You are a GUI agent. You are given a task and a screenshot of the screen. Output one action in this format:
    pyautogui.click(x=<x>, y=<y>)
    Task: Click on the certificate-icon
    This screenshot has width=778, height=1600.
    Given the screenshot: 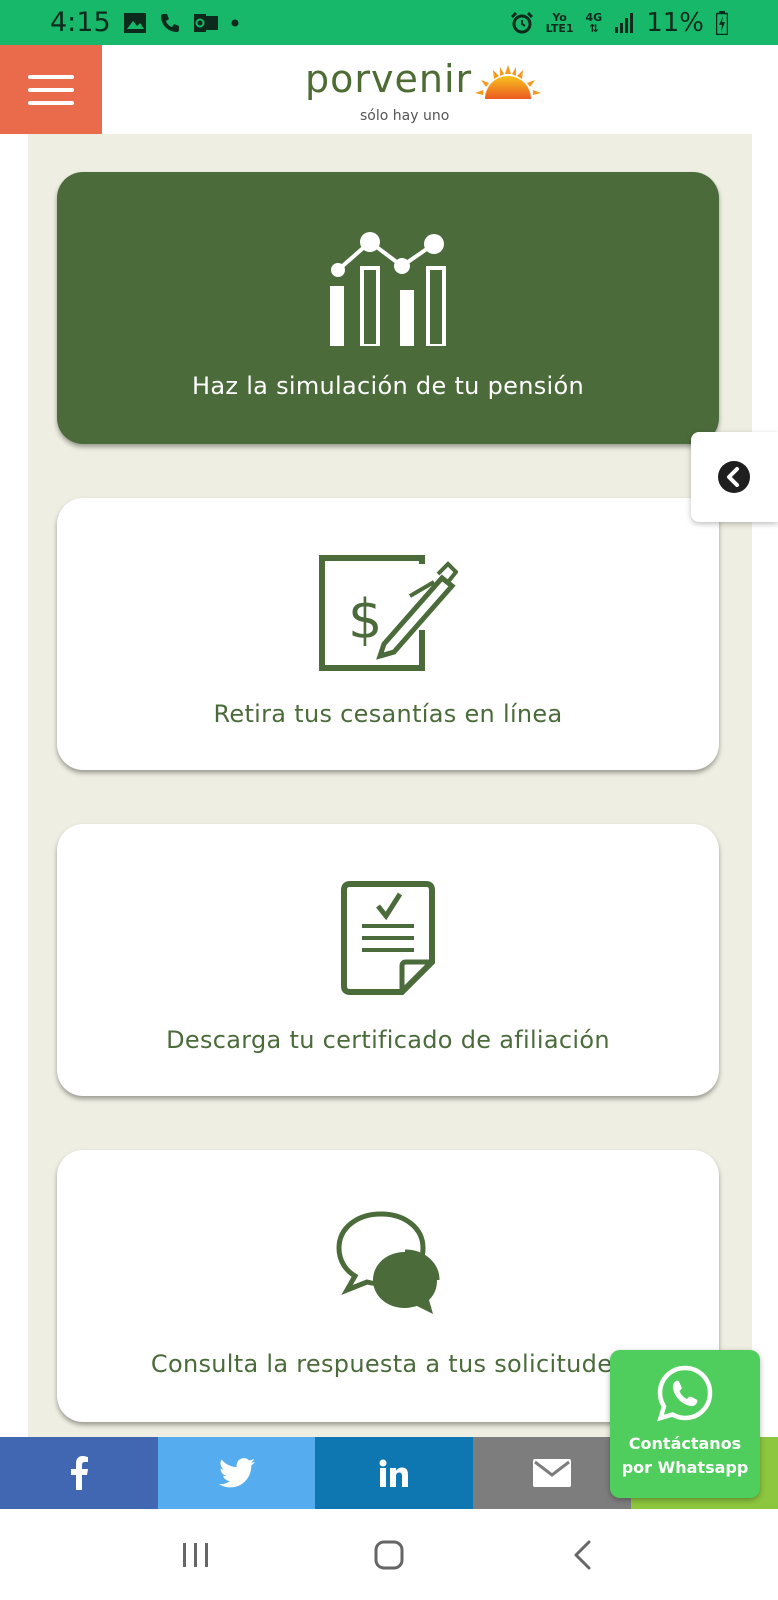 What is the action you would take?
    pyautogui.click(x=388, y=938)
    